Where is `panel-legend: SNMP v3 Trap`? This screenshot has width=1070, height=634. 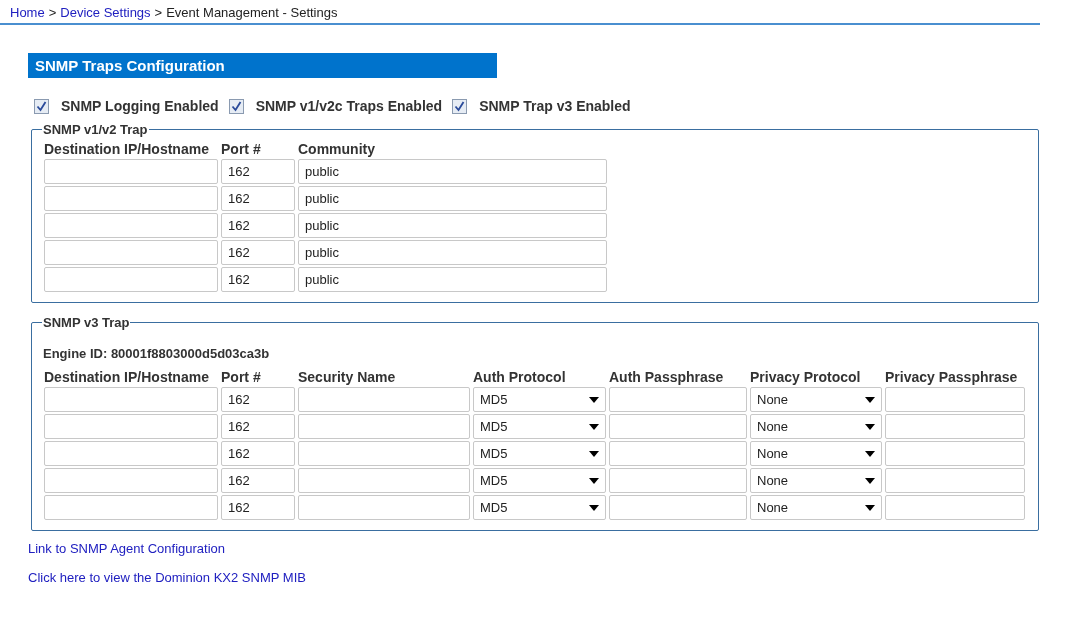 panel-legend: SNMP v3 Trap is located at coordinates (86, 322).